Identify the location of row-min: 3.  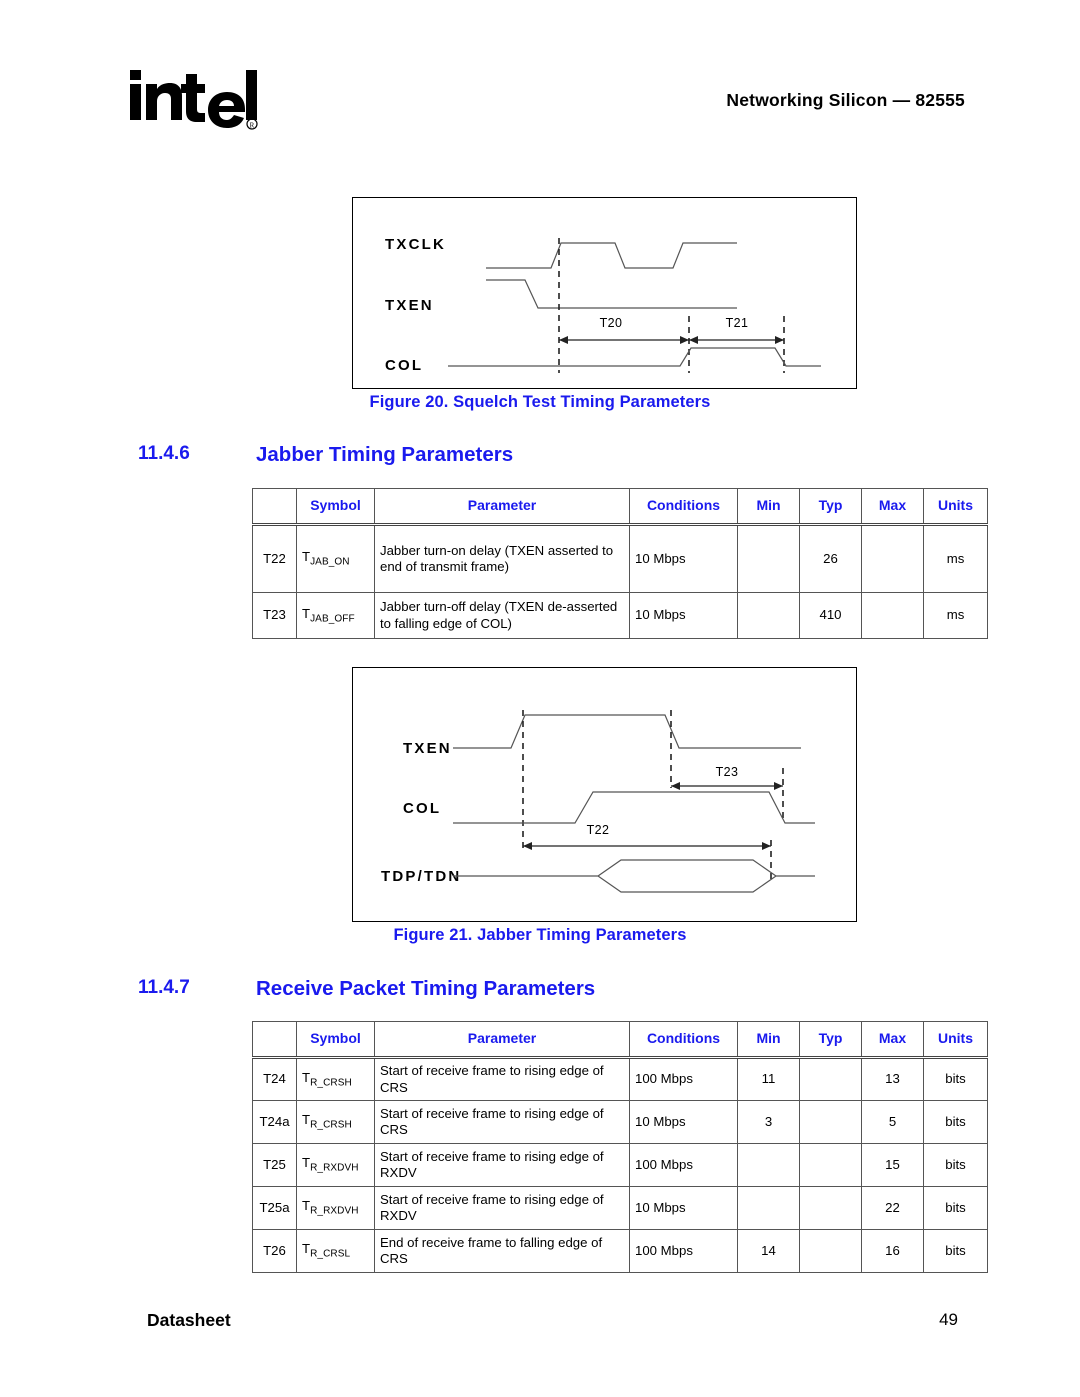
(768, 1122).